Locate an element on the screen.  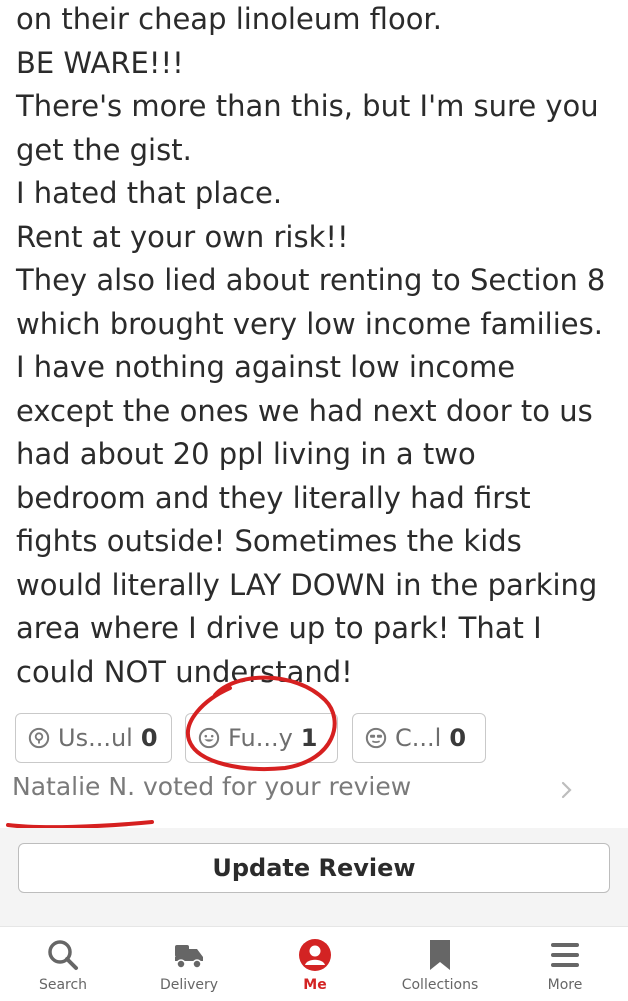
review-line: I hated that place. is located at coordinates (149, 193).